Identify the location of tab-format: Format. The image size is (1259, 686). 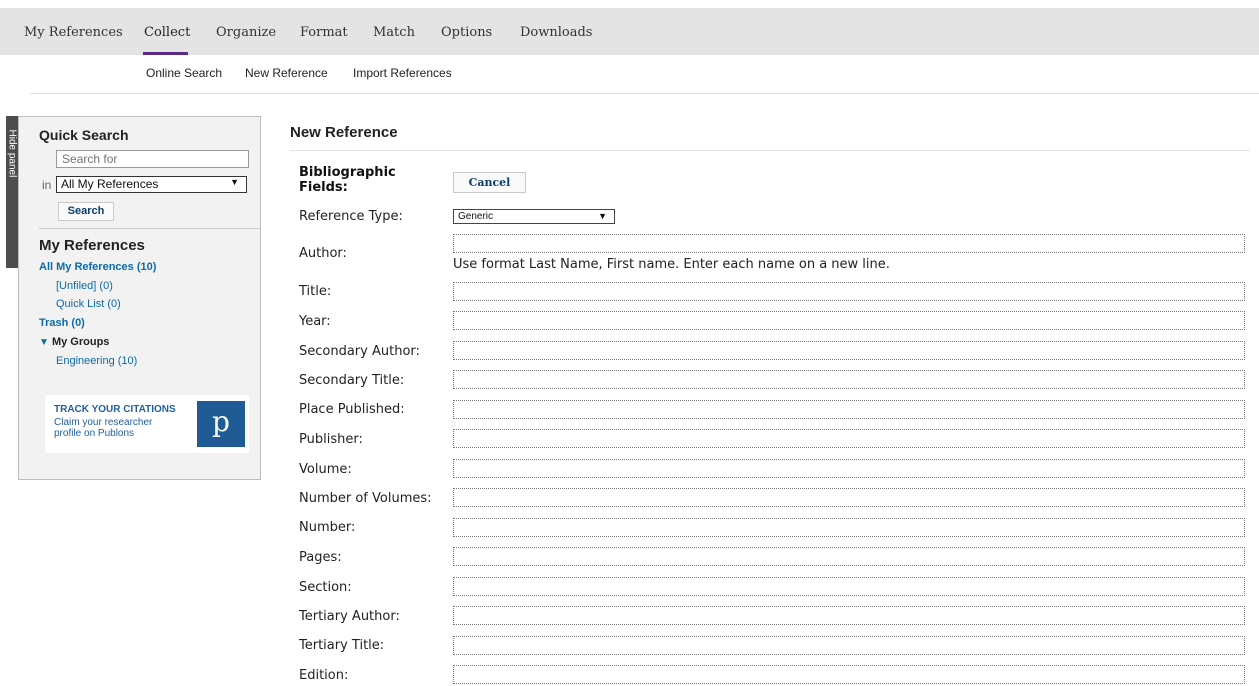
(324, 32).